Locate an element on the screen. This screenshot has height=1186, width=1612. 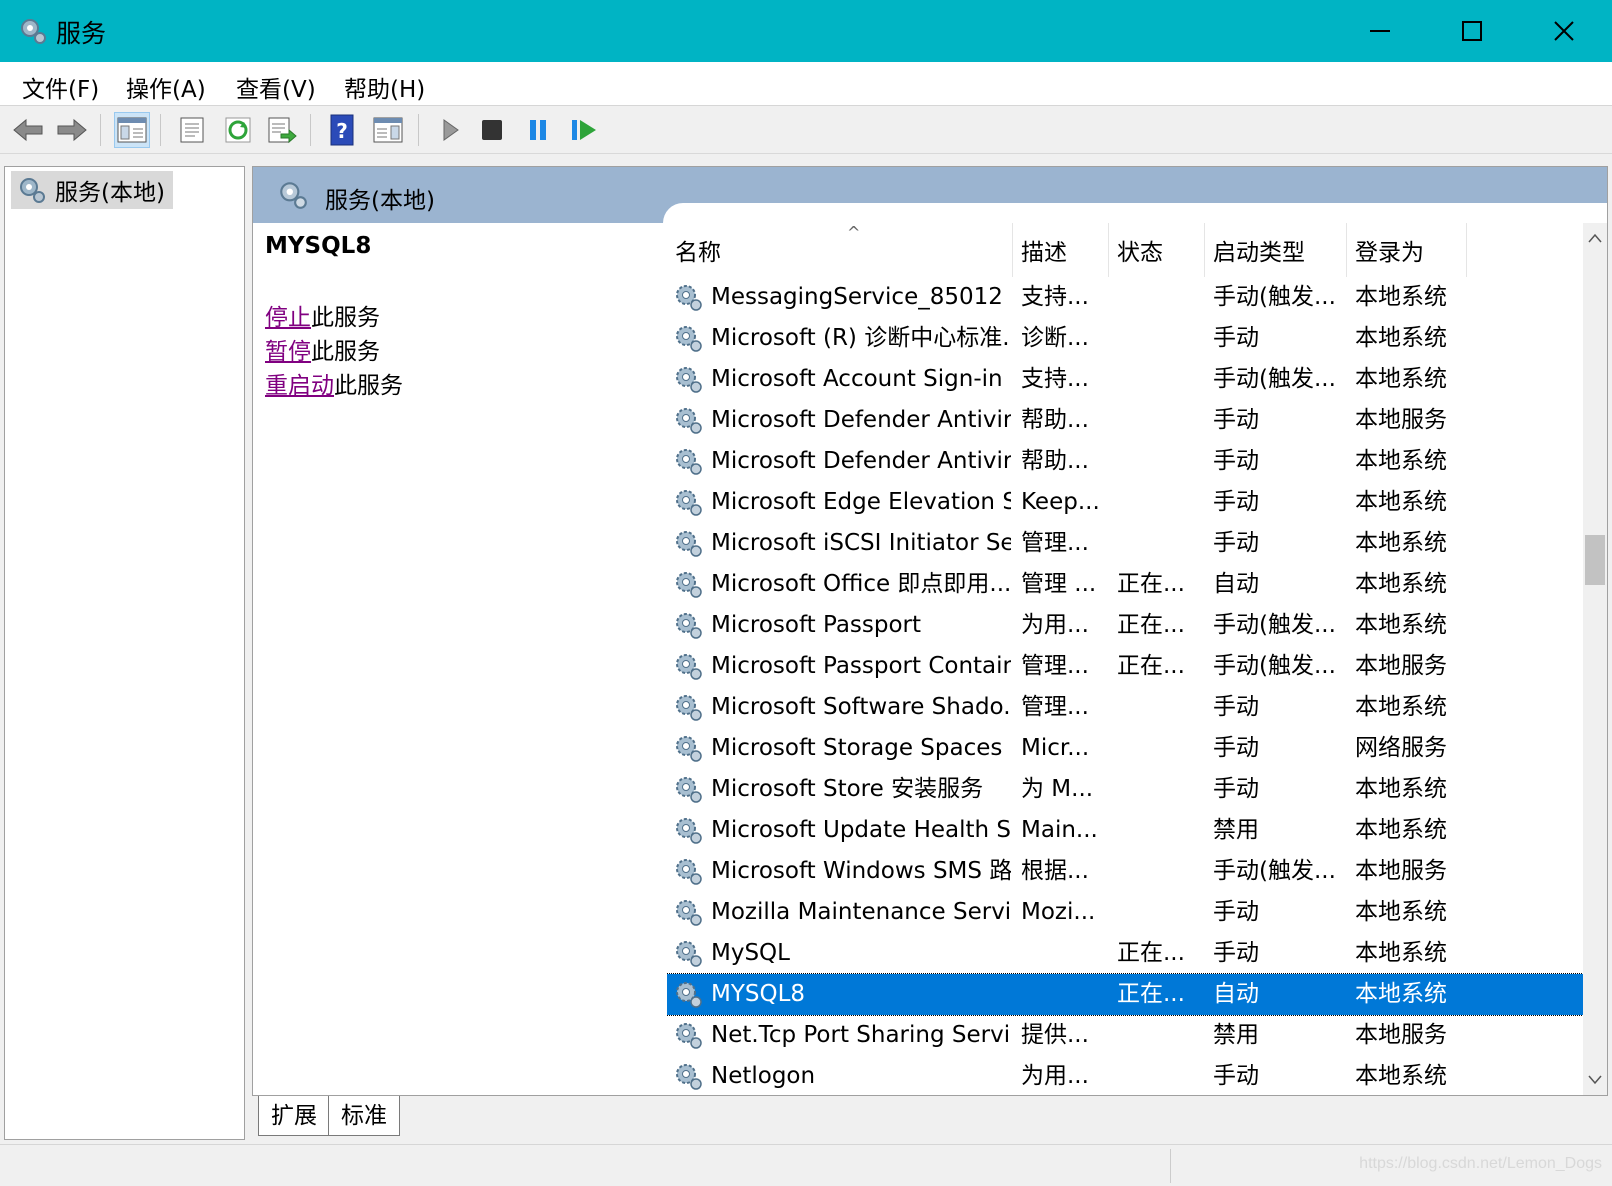
start-service-button is located at coordinates (450, 130).